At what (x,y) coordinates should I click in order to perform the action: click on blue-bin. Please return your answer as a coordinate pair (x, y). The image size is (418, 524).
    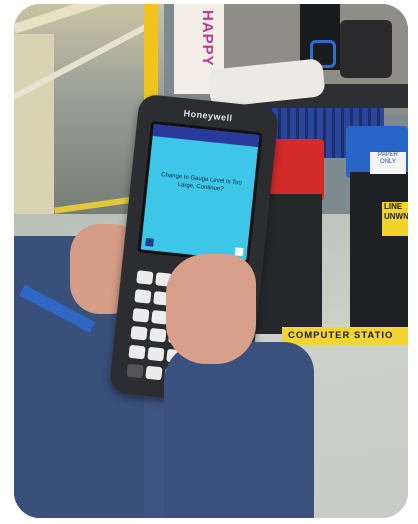
    Looking at the image, I should click on (379, 251).